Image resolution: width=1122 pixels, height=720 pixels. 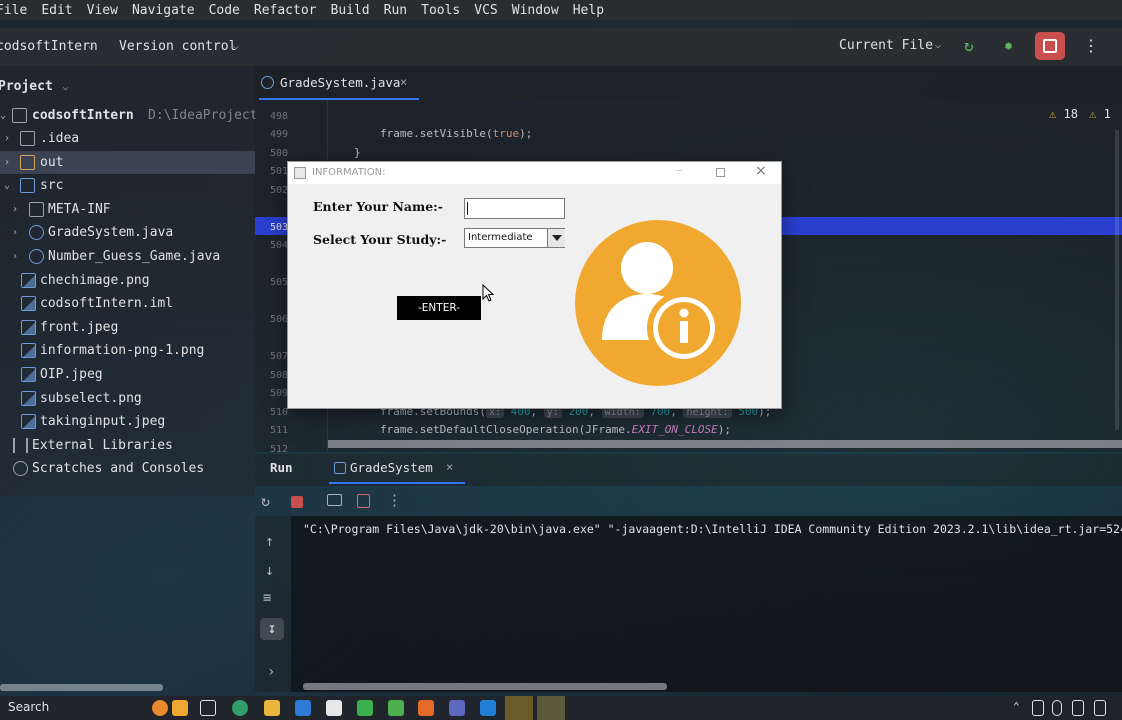 I want to click on study-dropdown-button, so click(x=556, y=238).